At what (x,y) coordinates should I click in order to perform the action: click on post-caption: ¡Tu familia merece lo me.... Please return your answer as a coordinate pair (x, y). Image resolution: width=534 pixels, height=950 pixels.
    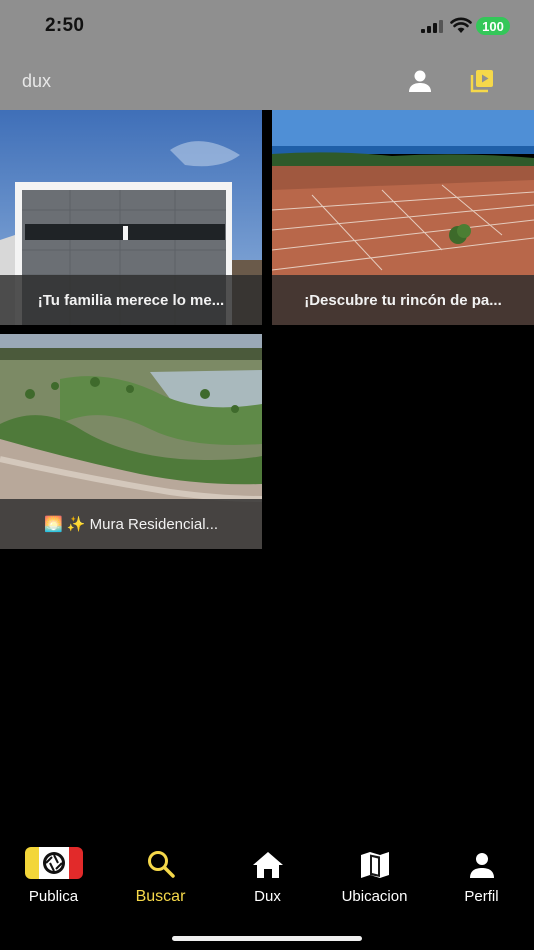
    Looking at the image, I should click on (131, 300).